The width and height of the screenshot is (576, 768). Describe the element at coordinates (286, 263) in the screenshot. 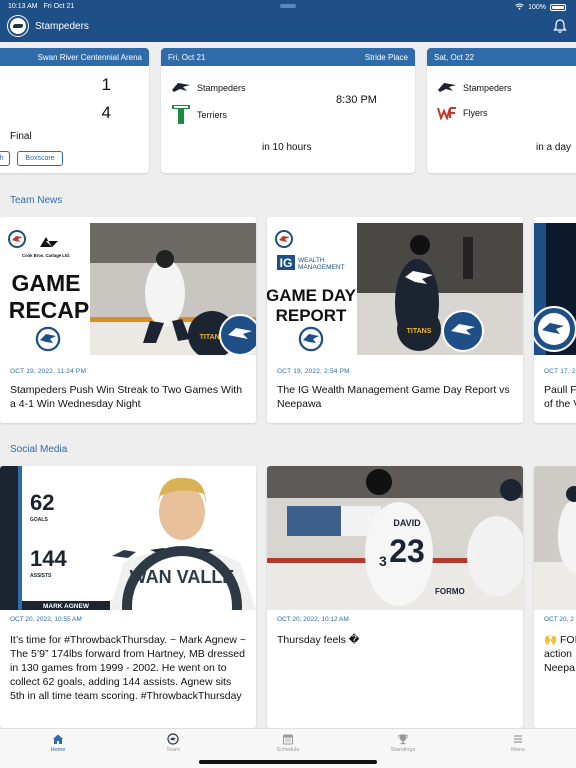

I see `sponsor-logo-mark: IG` at that location.